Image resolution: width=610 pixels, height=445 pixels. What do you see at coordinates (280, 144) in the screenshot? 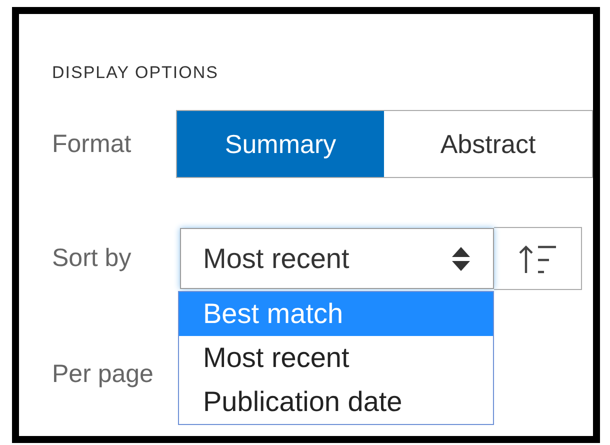
I see `format-option: Summary` at bounding box center [280, 144].